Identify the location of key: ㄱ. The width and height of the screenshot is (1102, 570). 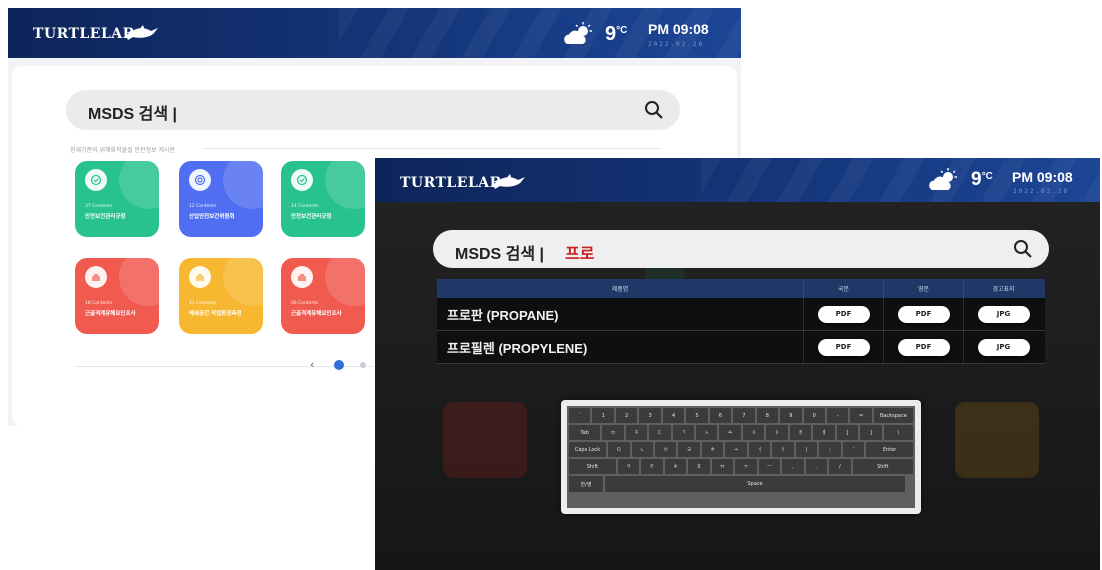
(683, 432).